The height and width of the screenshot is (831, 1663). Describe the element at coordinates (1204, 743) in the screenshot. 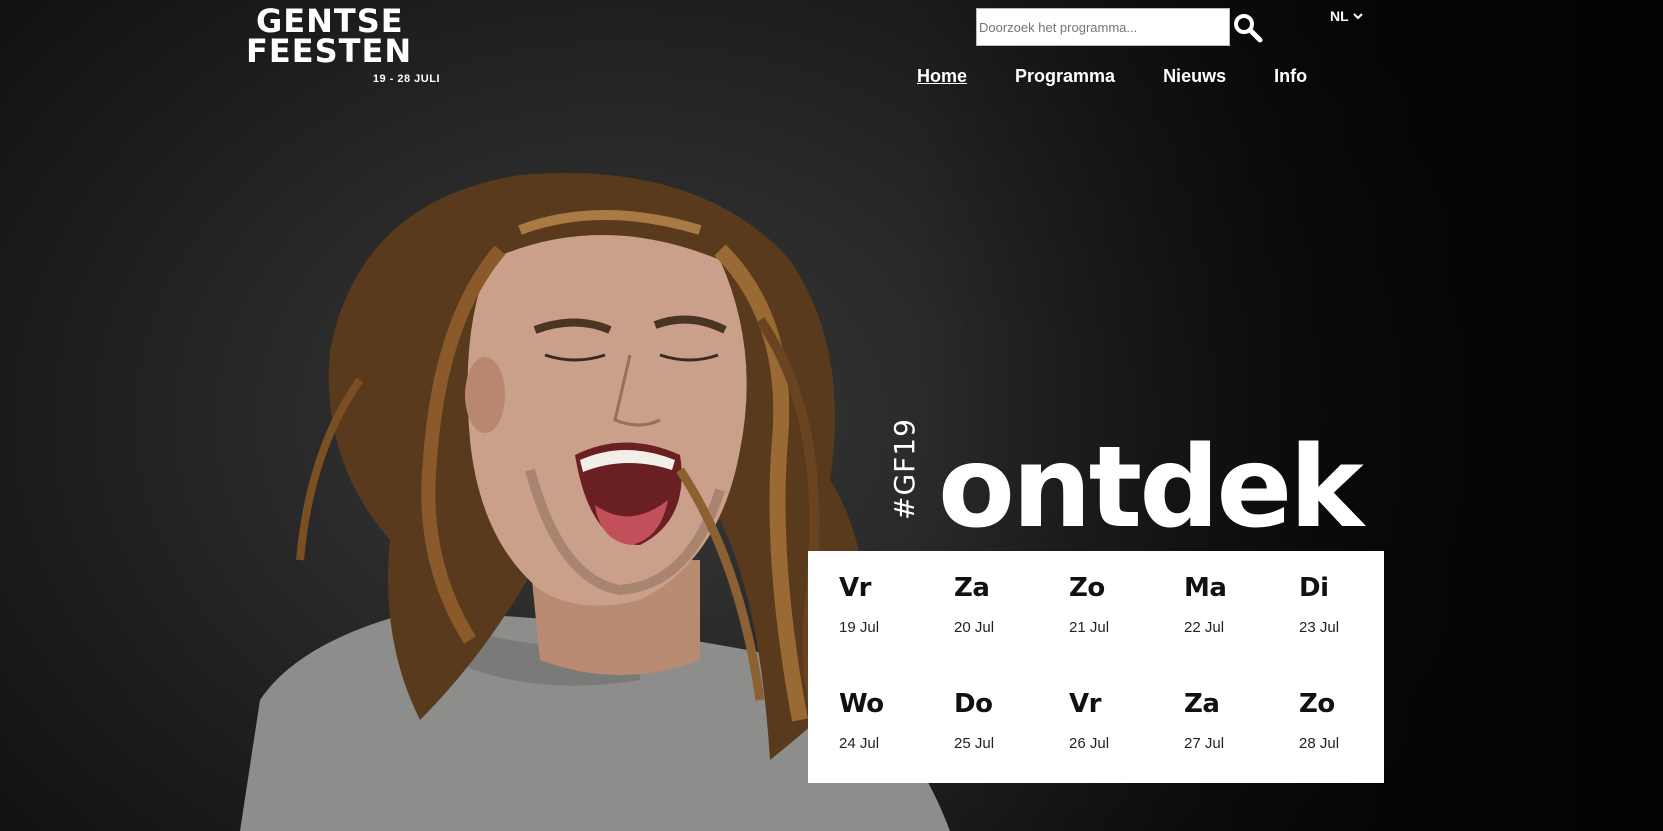

I see `day-date: 27 Jul` at that location.